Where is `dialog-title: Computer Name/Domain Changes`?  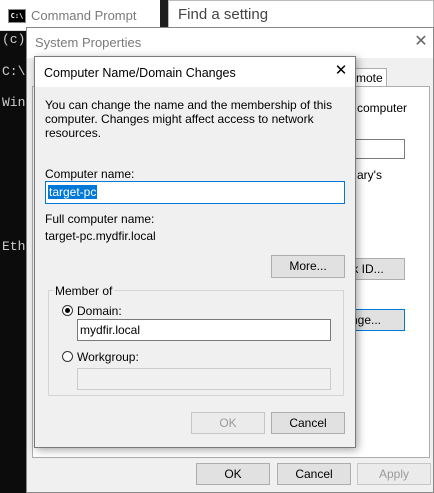
dialog-title: Computer Name/Domain Changes is located at coordinates (140, 73).